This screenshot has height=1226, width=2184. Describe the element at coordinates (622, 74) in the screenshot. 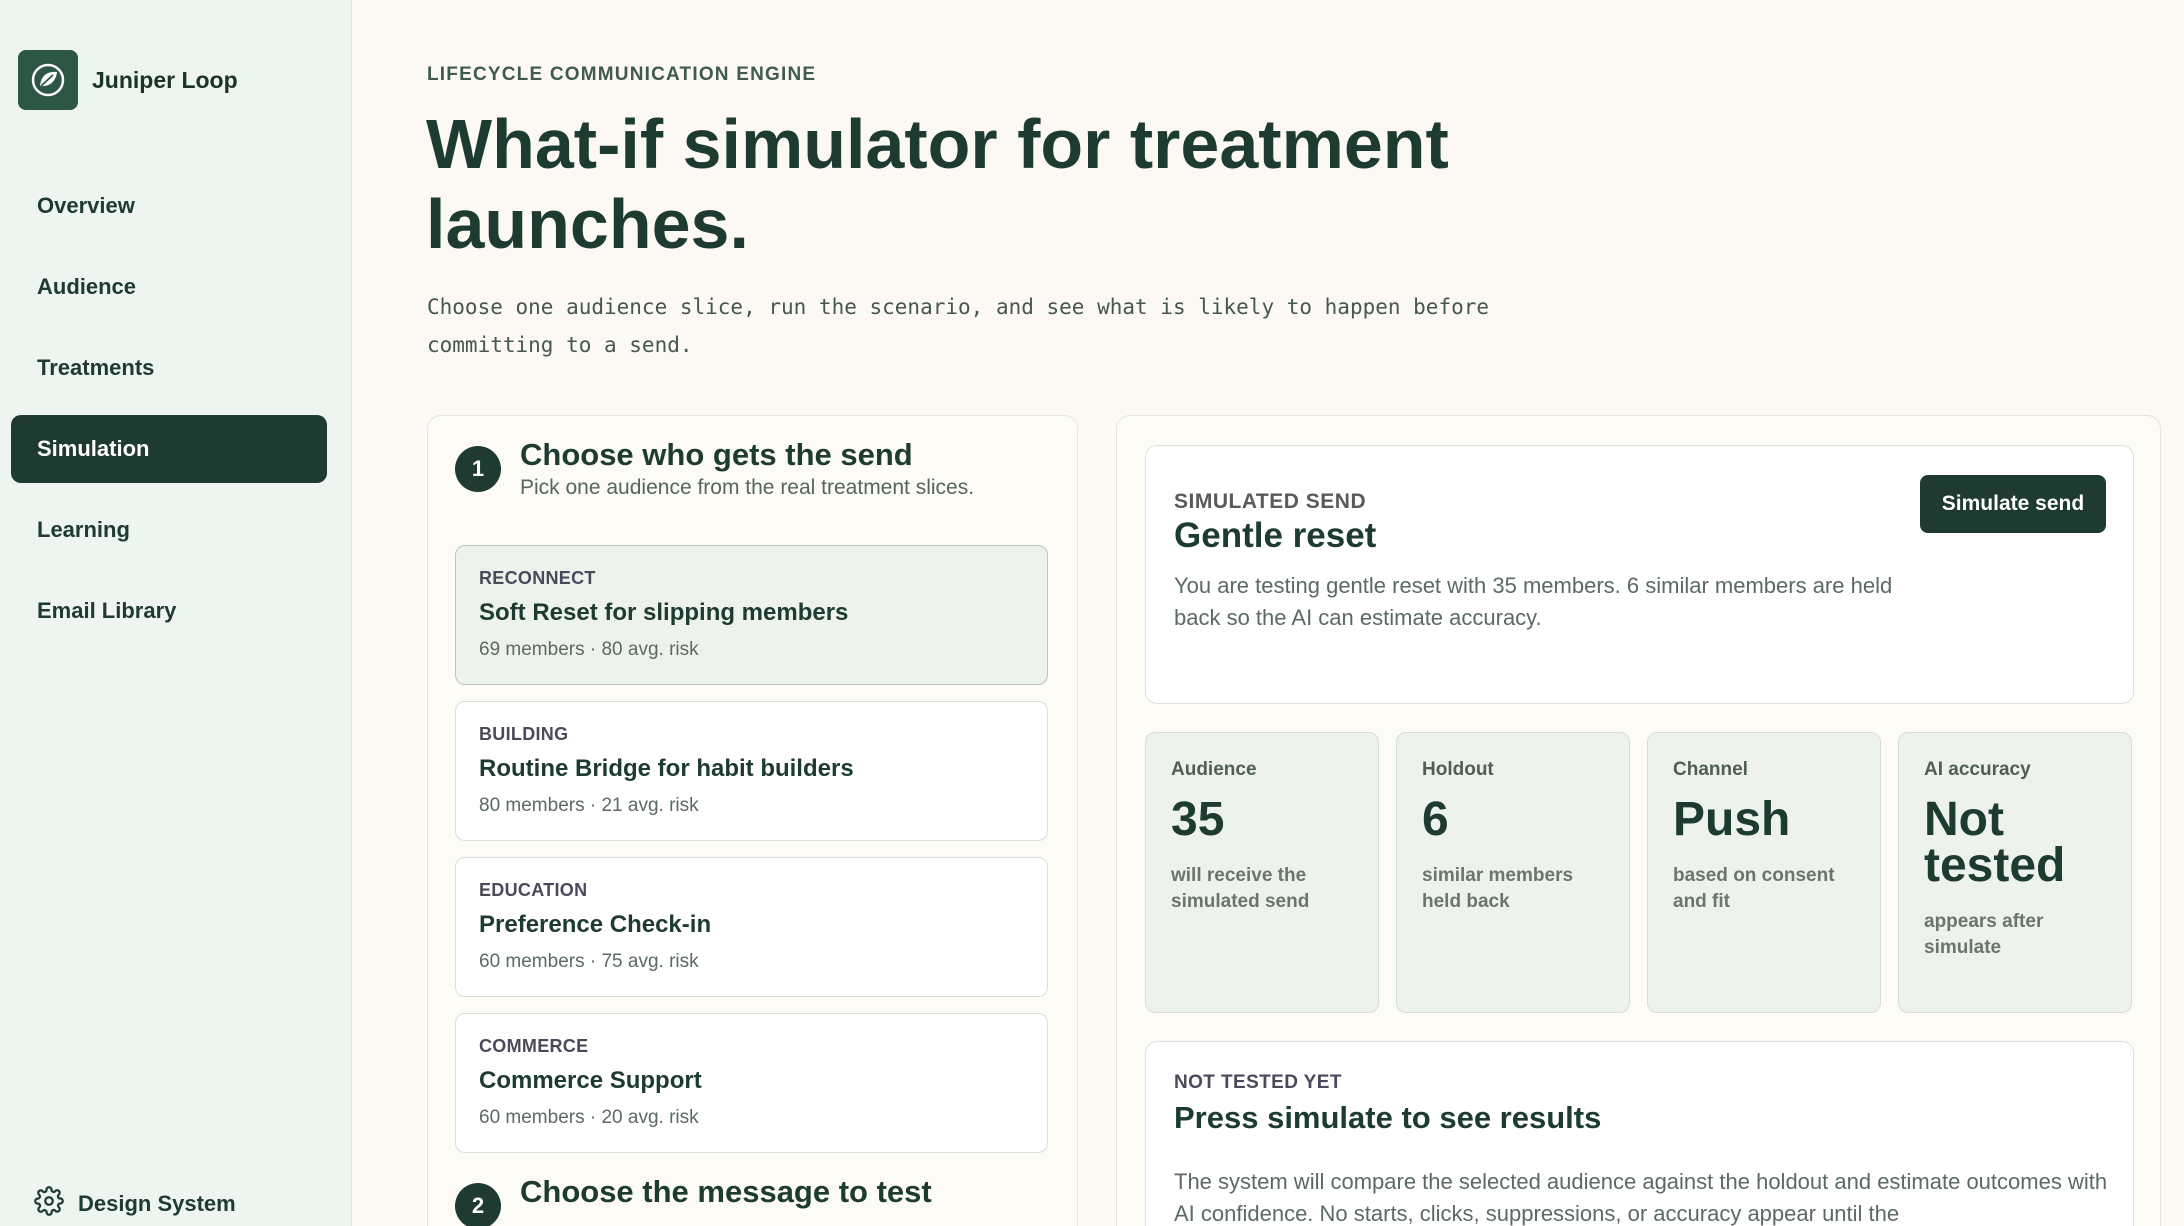

I see `page-eyebrow: LIFECYCLE COMMUNICATION ENGINE` at that location.